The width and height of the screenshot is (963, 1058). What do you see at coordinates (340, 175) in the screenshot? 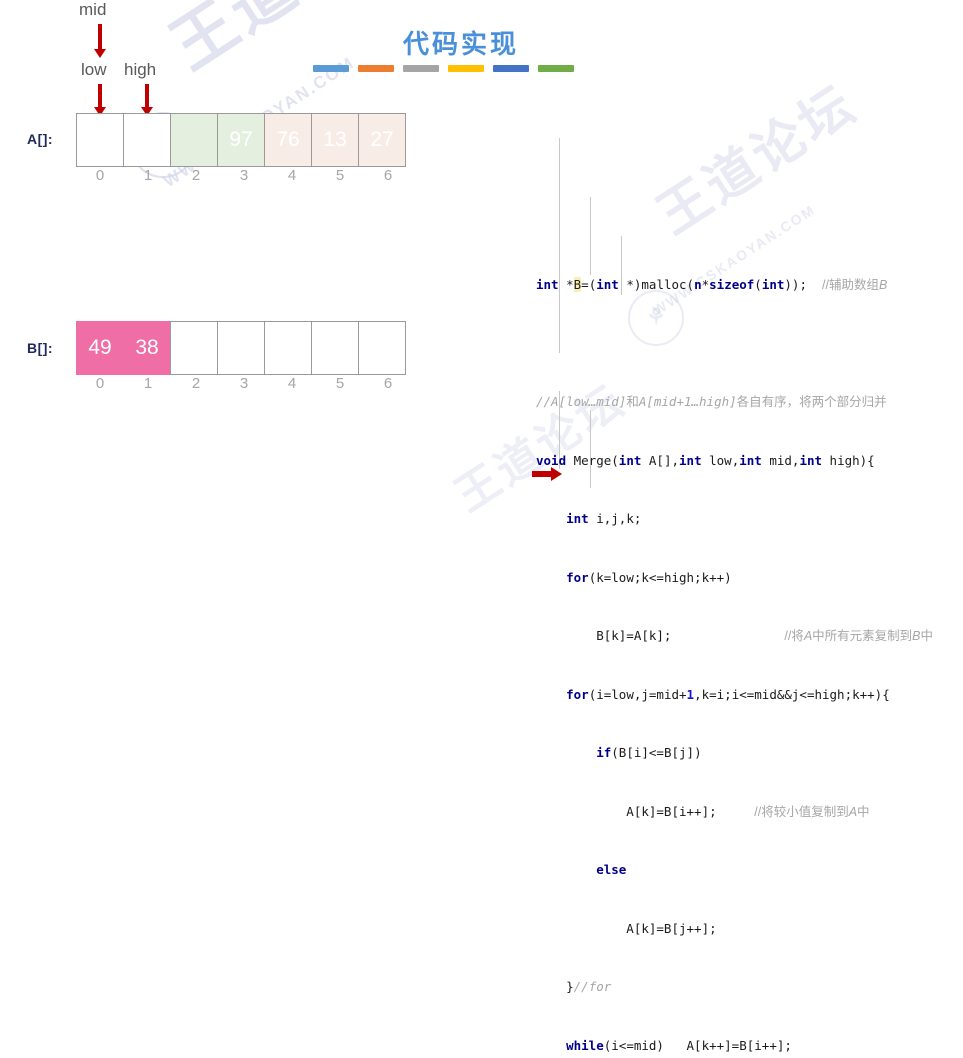
I see `array-a-index: 5` at bounding box center [340, 175].